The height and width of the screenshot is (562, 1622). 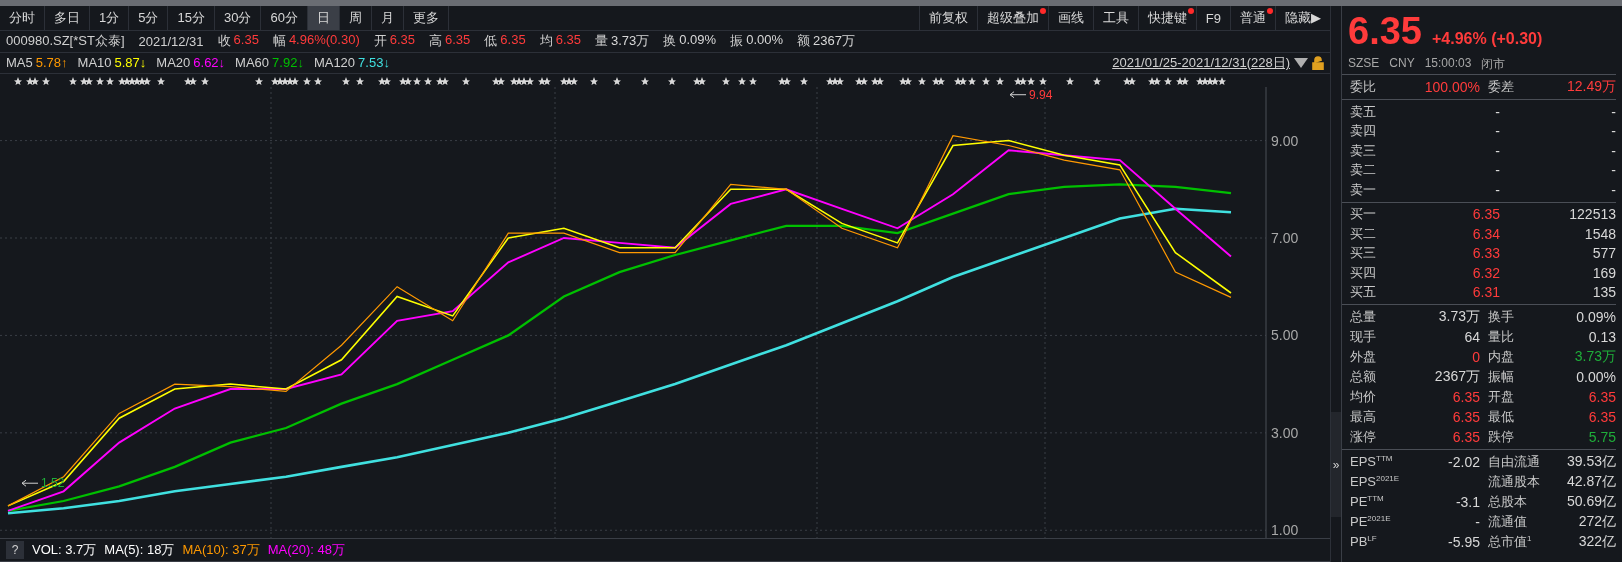 What do you see at coordinates (1501, 397) in the screenshot?
I see `field-label: 开盘` at bounding box center [1501, 397].